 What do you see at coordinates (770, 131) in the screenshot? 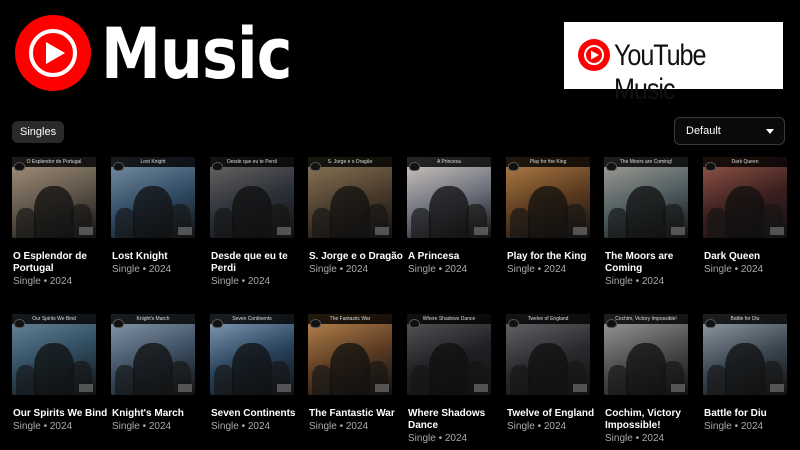
I see `chevron-down-icon` at bounding box center [770, 131].